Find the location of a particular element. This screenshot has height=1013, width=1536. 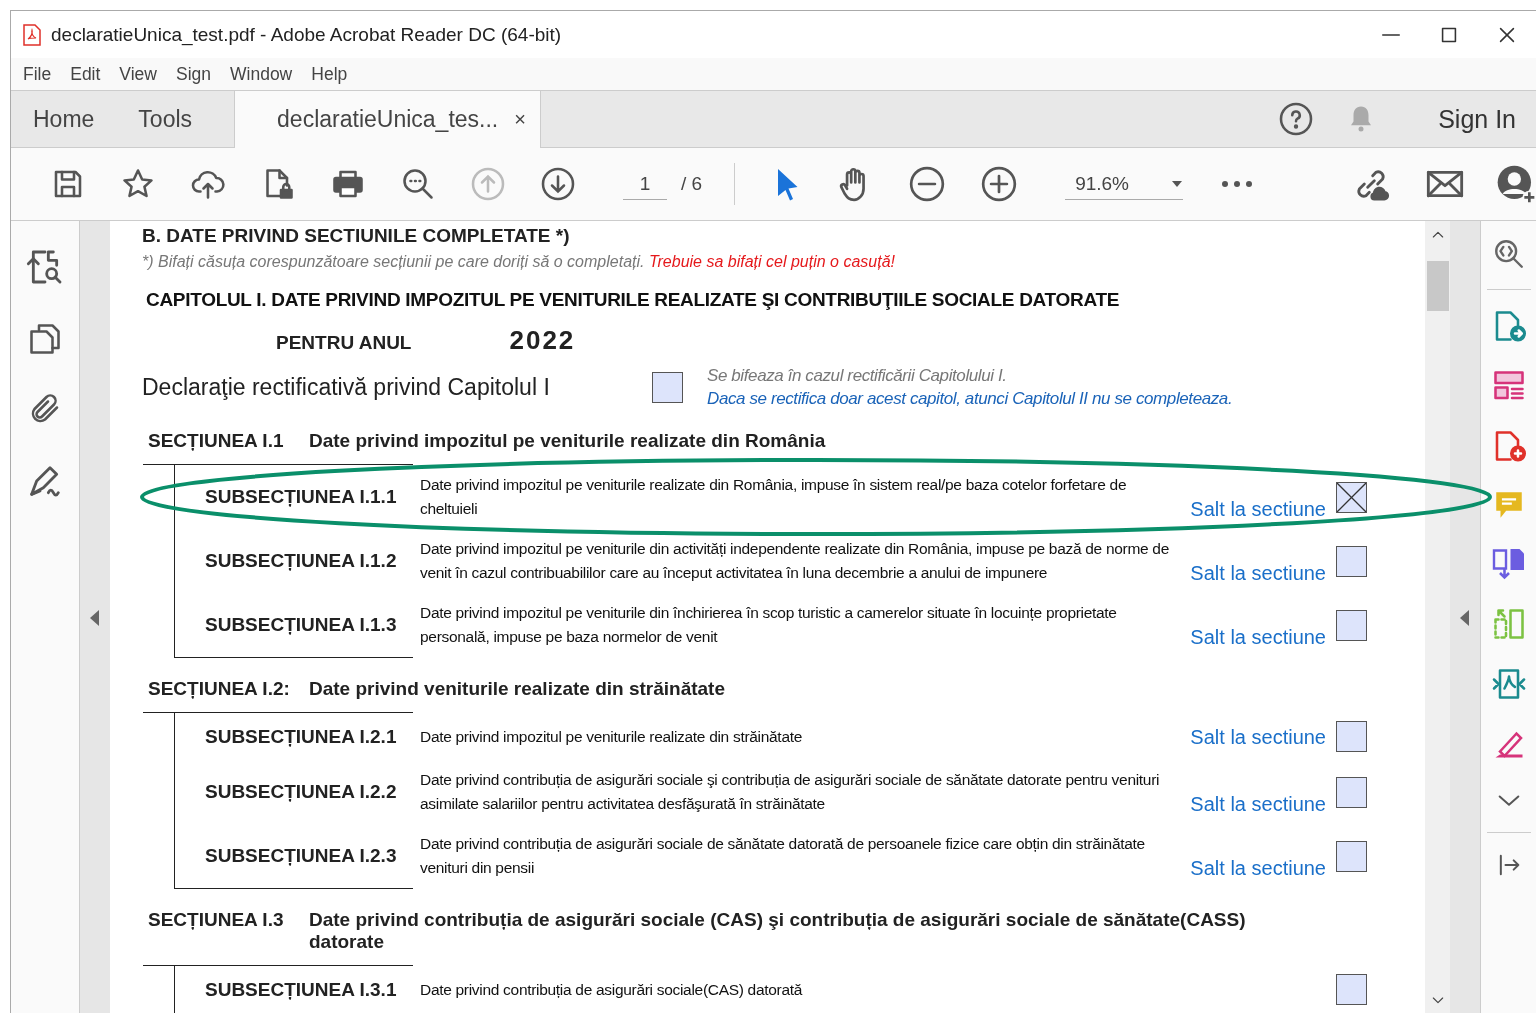

fill-form-icon is located at coordinates (1508, 684).